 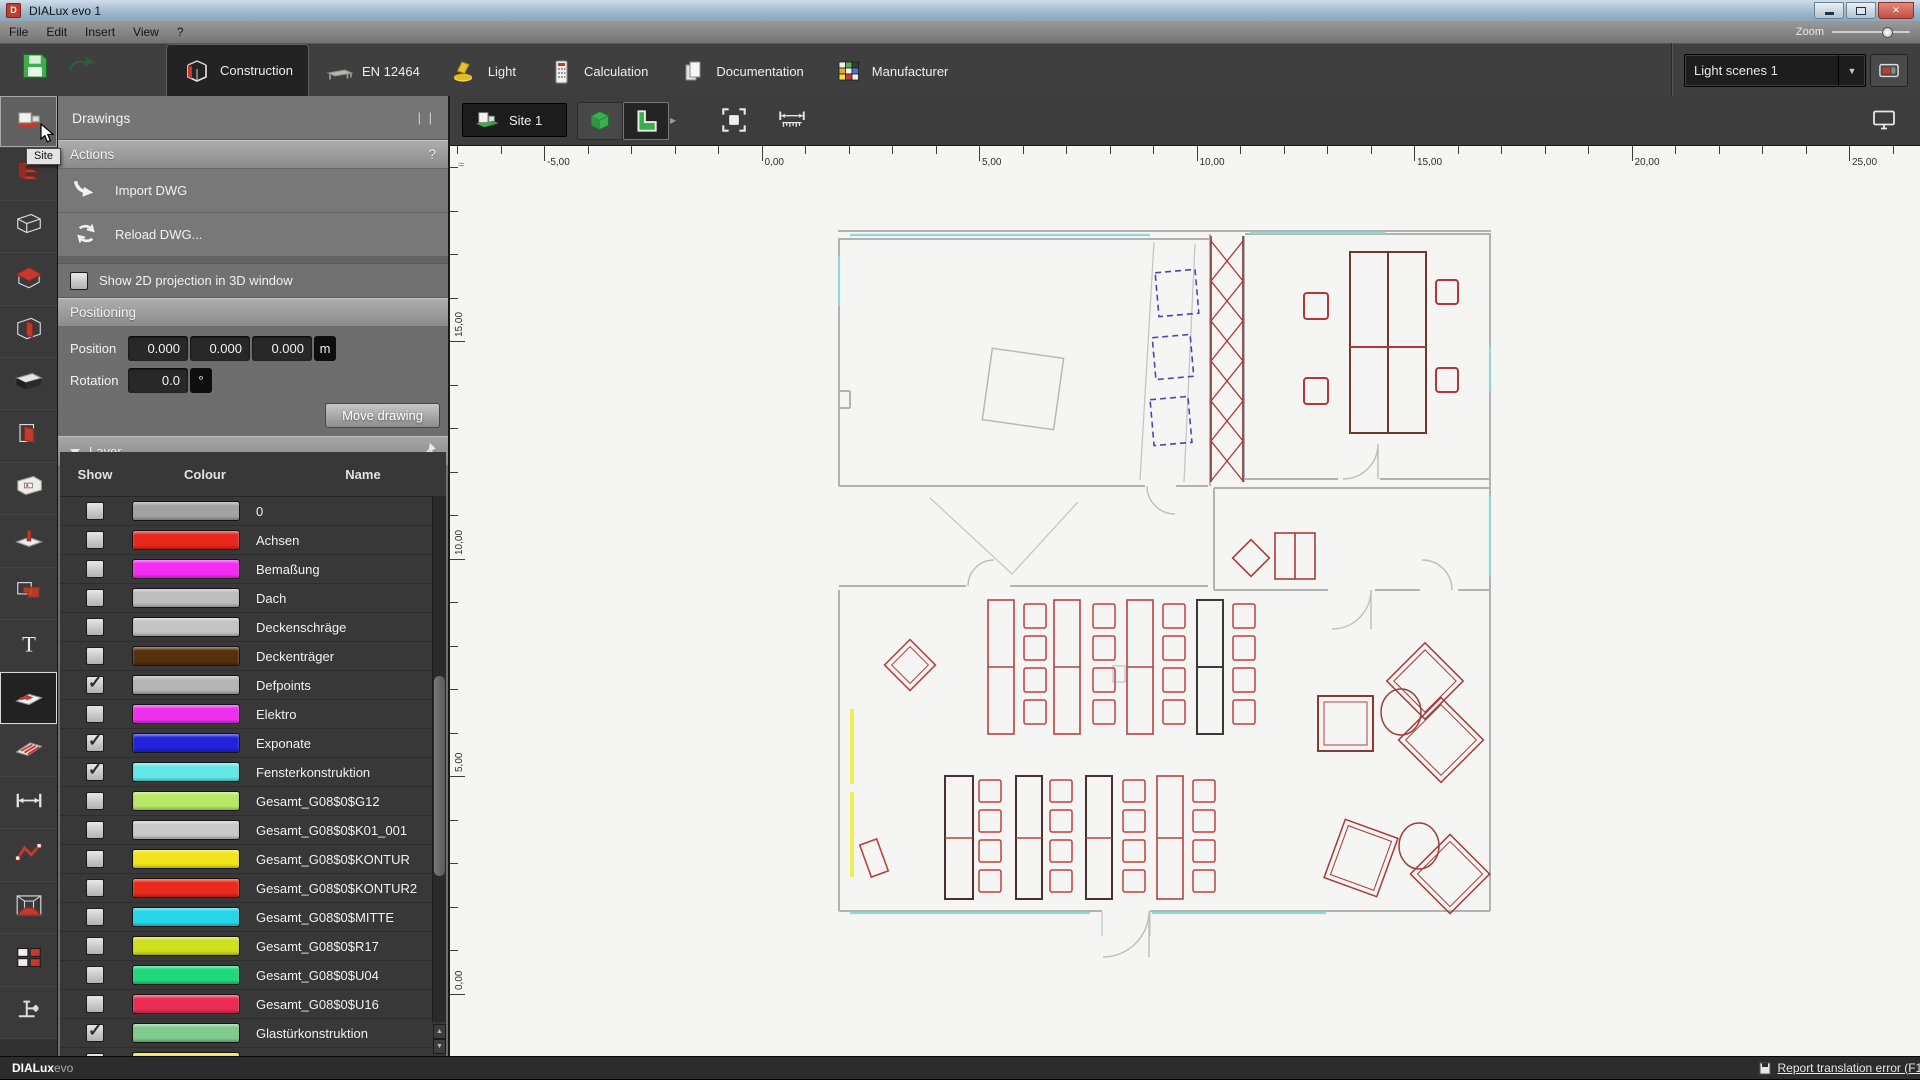 What do you see at coordinates (253, 859) in the screenshot?
I see `layer-row: Gesamt_G08$0$KONTUR` at bounding box center [253, 859].